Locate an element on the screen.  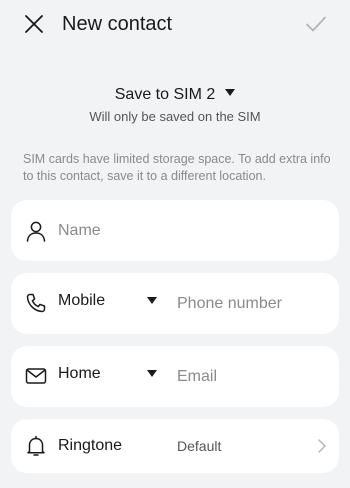
phone-number-input: Phone number is located at coordinates (229, 304).